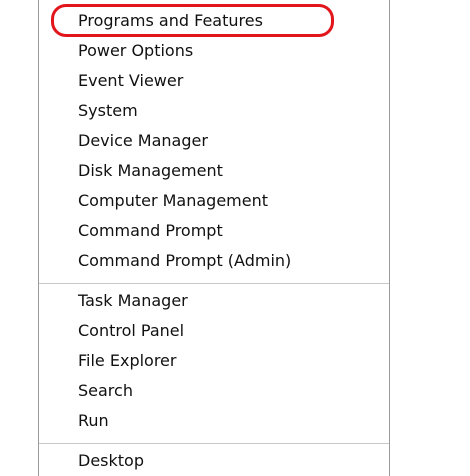  I want to click on menu-item-file-explorer: File Explorer, so click(214, 361).